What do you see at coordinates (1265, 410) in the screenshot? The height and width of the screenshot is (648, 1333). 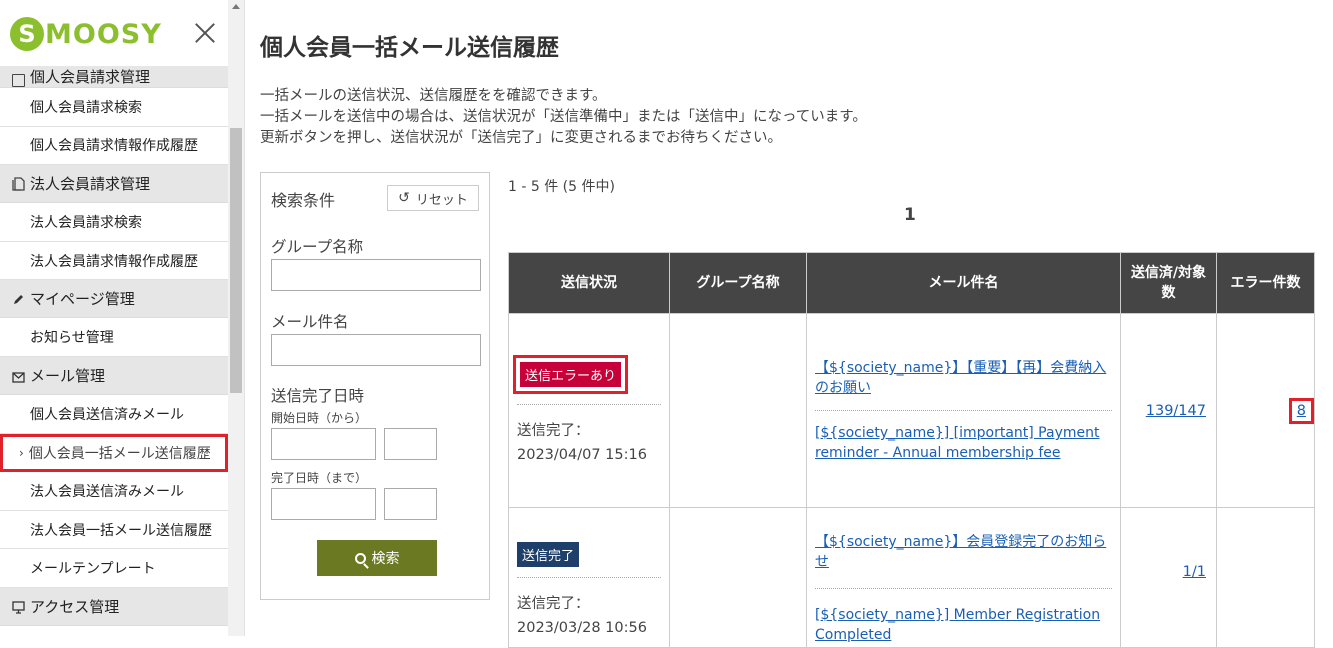 I see `error-count-cell: 8` at bounding box center [1265, 410].